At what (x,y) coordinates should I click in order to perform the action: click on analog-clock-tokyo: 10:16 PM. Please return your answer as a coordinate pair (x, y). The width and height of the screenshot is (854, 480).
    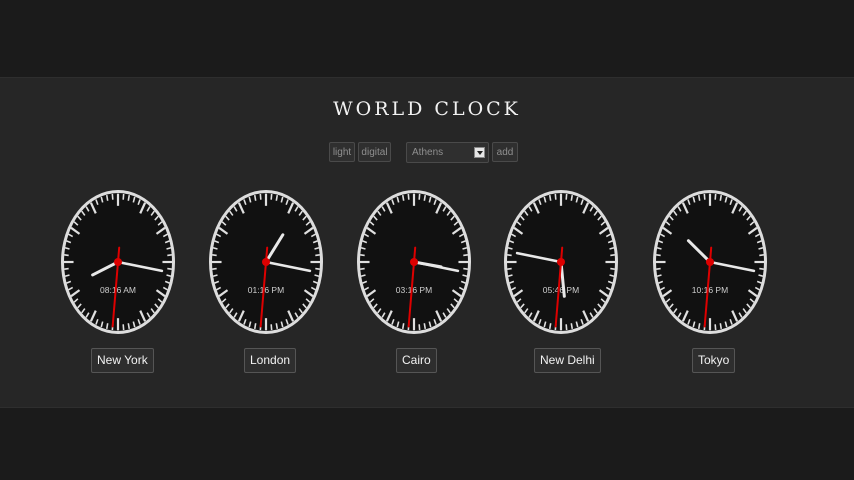
    Looking at the image, I should click on (710, 262).